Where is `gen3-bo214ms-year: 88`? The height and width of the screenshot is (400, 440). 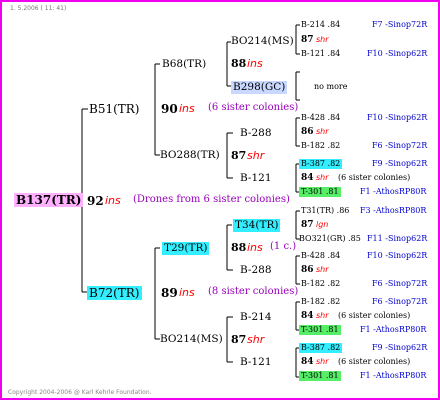
gen3-bo214ms-year: 88 is located at coordinates (239, 63).